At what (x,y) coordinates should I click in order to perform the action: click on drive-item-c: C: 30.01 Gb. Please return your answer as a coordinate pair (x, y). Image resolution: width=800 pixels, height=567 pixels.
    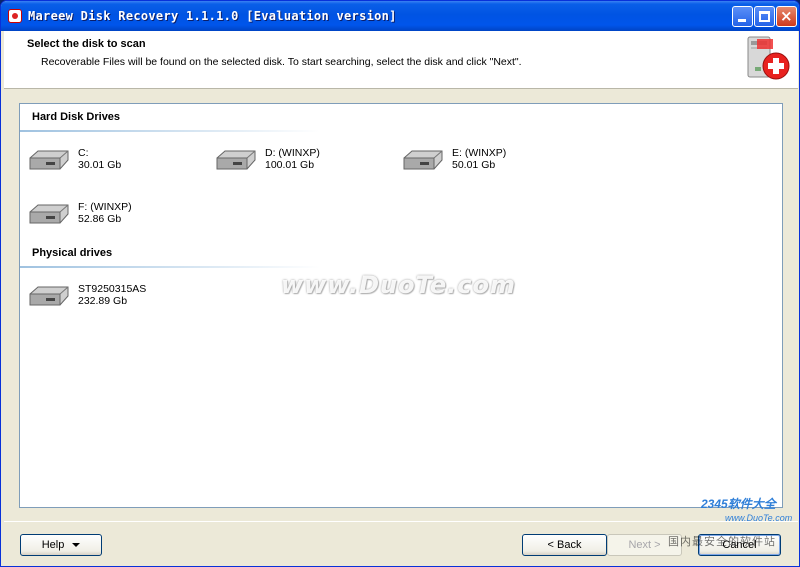
    Looking at the image, I should click on (103, 161).